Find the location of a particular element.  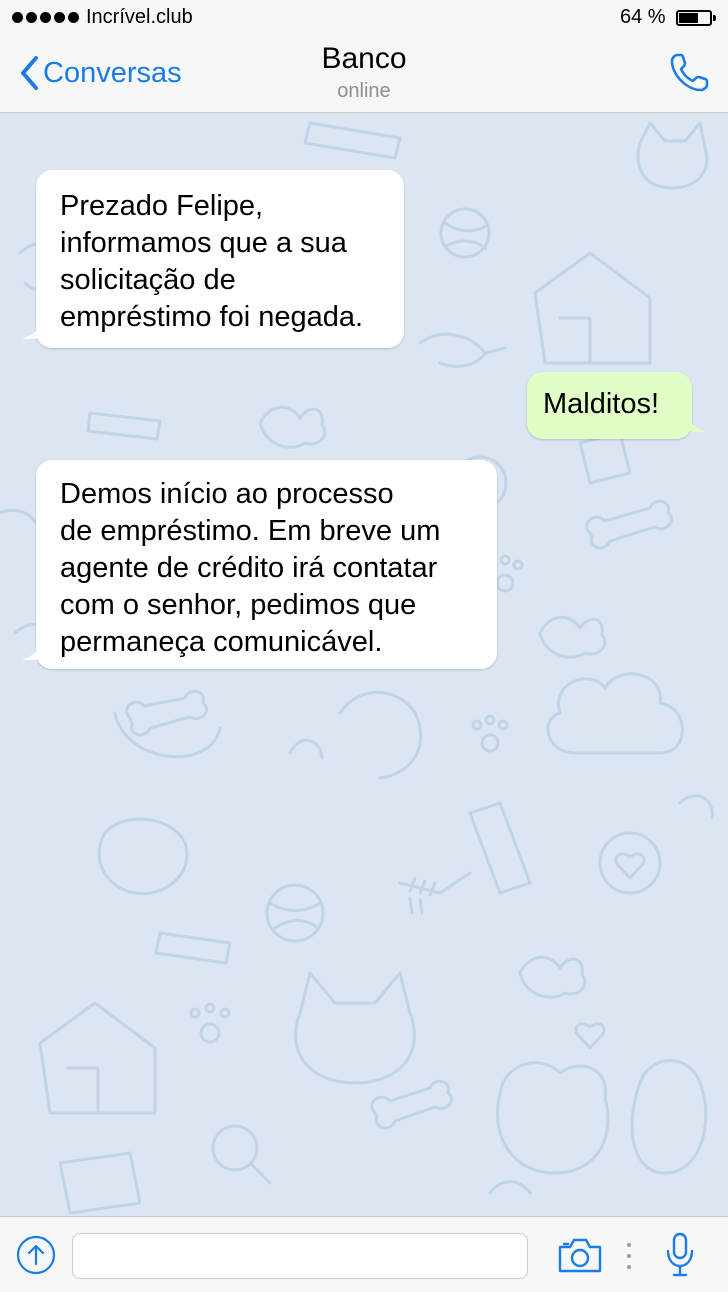

message-text: Malditos! is located at coordinates (601, 404).